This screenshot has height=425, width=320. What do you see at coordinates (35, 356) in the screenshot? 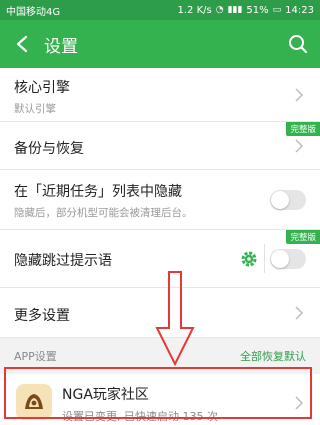
I see `section-label: APP设置` at bounding box center [35, 356].